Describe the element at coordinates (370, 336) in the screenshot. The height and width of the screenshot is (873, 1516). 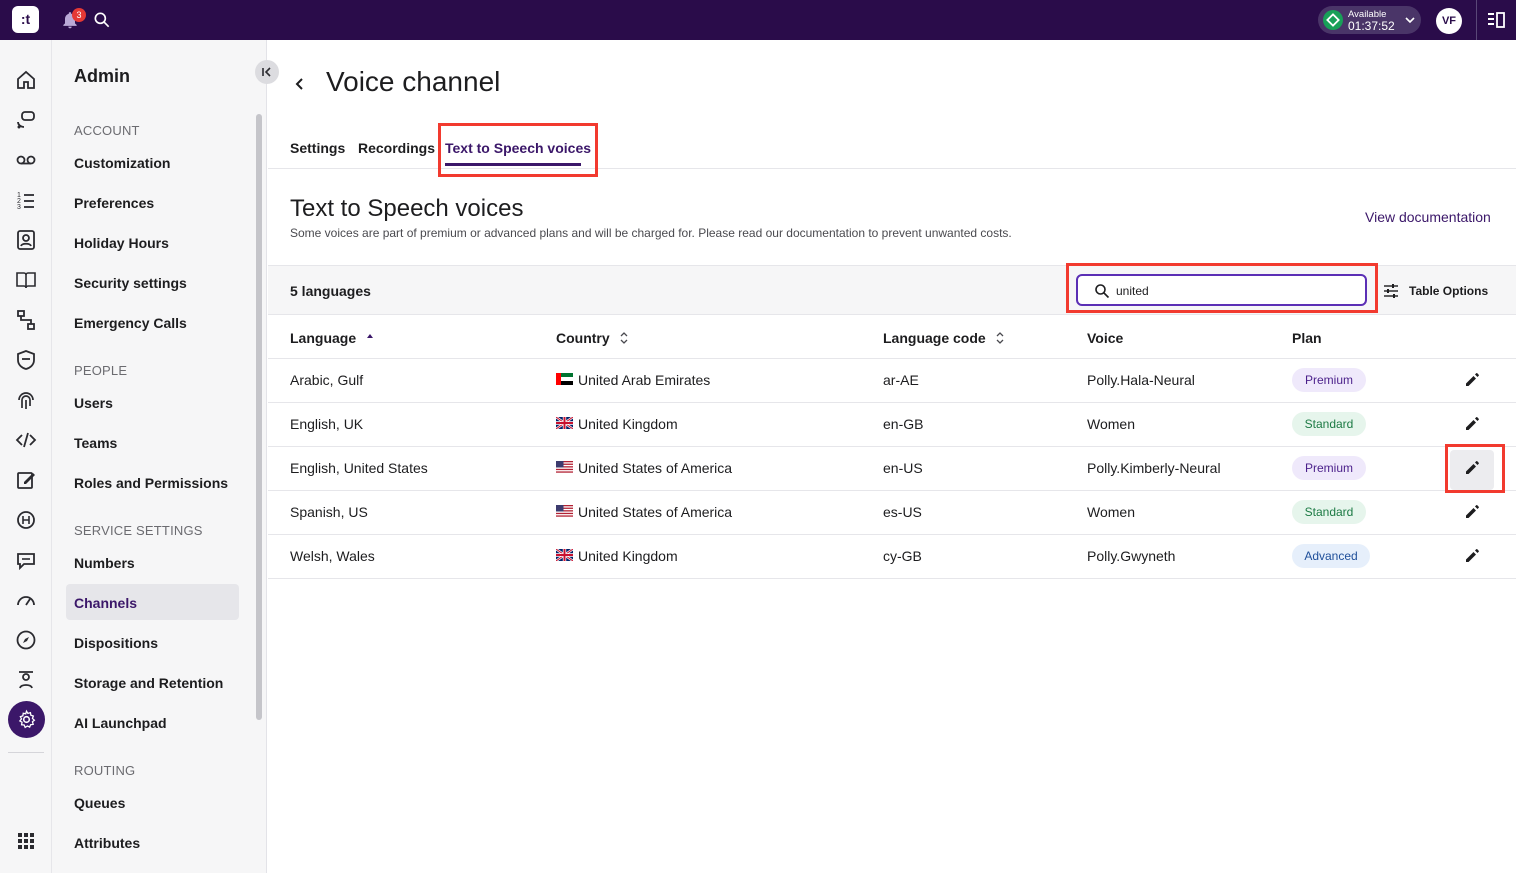
I see `sort-ascending-icon` at that location.